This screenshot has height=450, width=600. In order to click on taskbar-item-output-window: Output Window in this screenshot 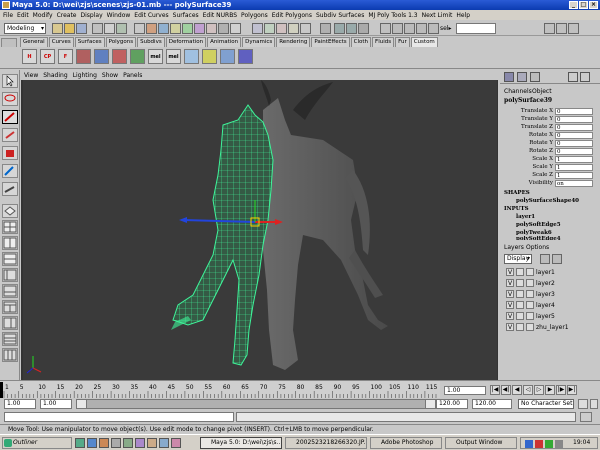, I will do `click(481, 443)`.